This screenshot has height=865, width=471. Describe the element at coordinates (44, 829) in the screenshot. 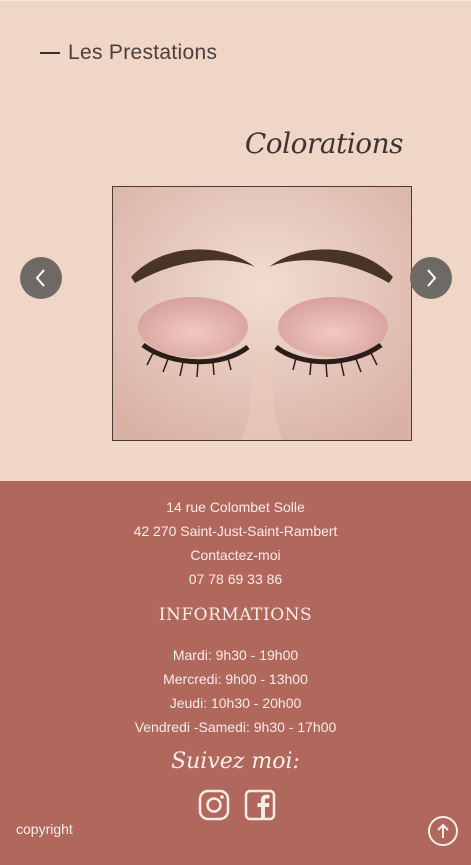

I see `copyright-text: copyright` at that location.